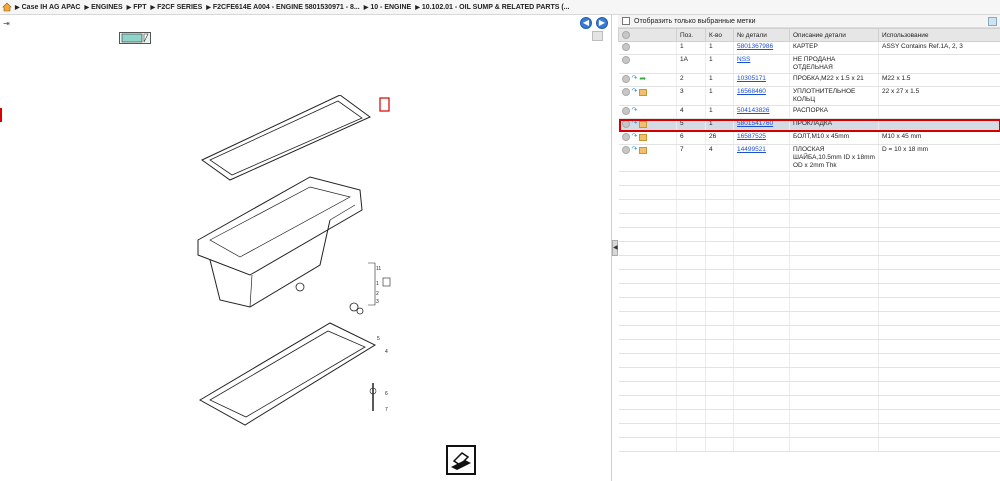  Describe the element at coordinates (755, 123) in the screenshot. I see `part-number-link: 5801541760` at that location.